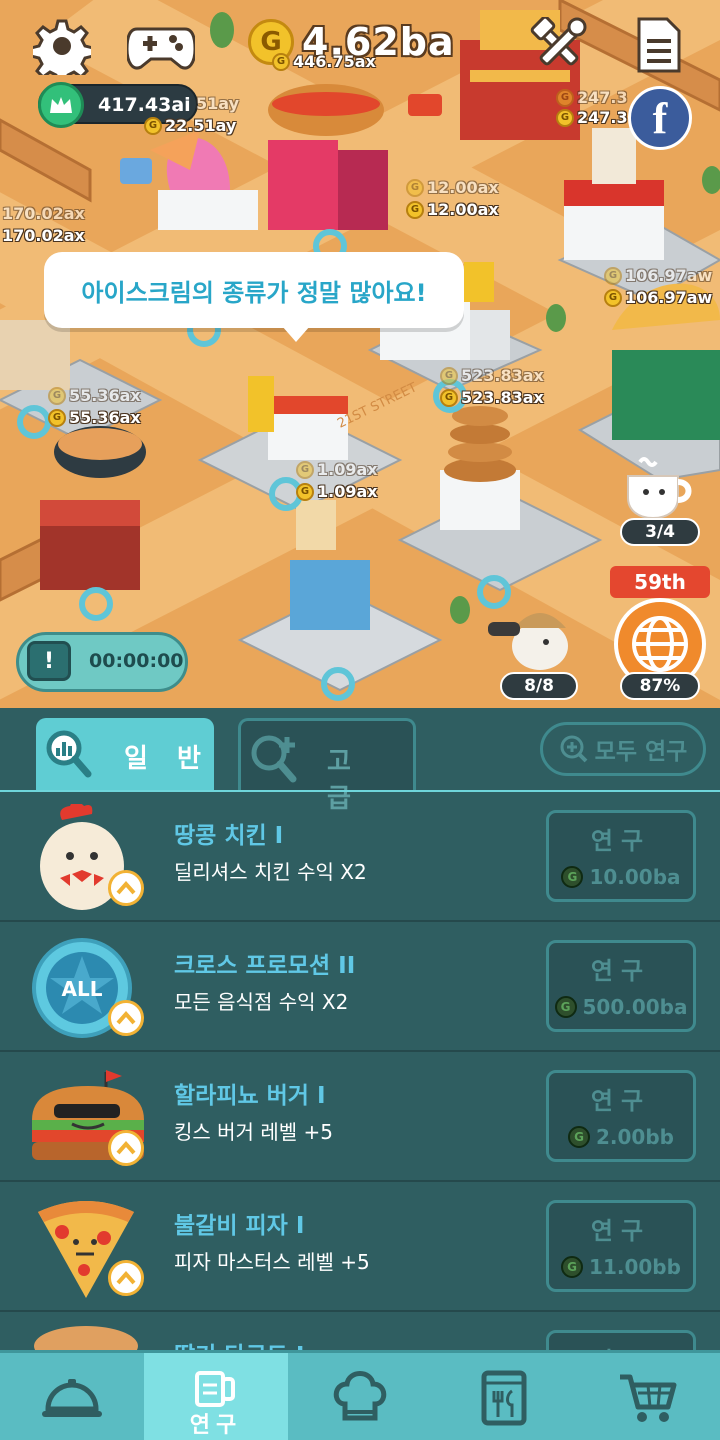 The width and height of the screenshot is (720, 1440). What do you see at coordinates (62, 46) in the screenshot?
I see `gear-icon` at bounding box center [62, 46].